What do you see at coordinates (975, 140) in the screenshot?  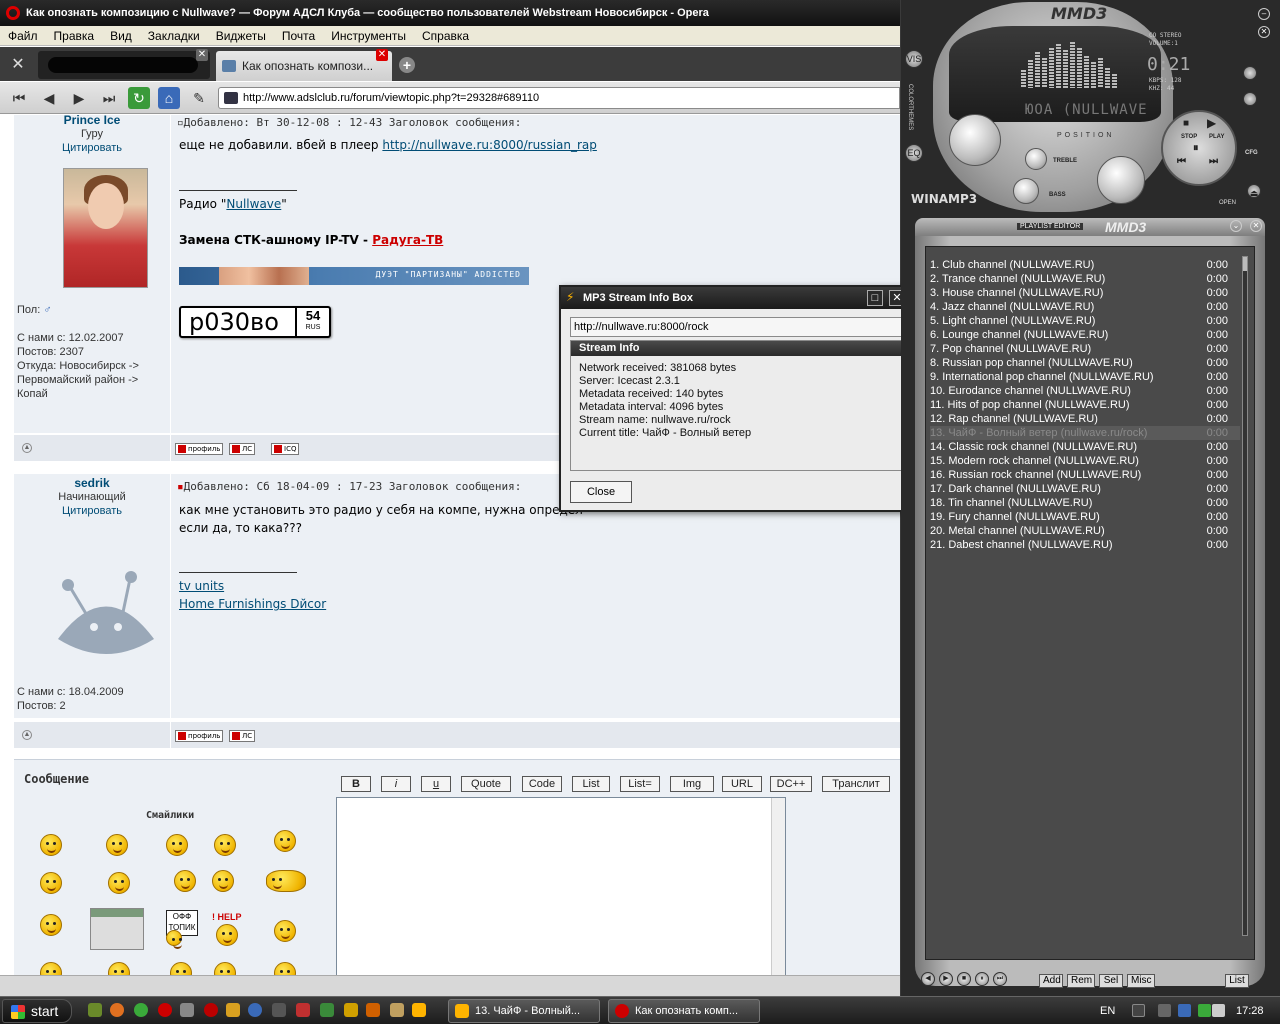 I see `playlist-button` at bounding box center [975, 140].